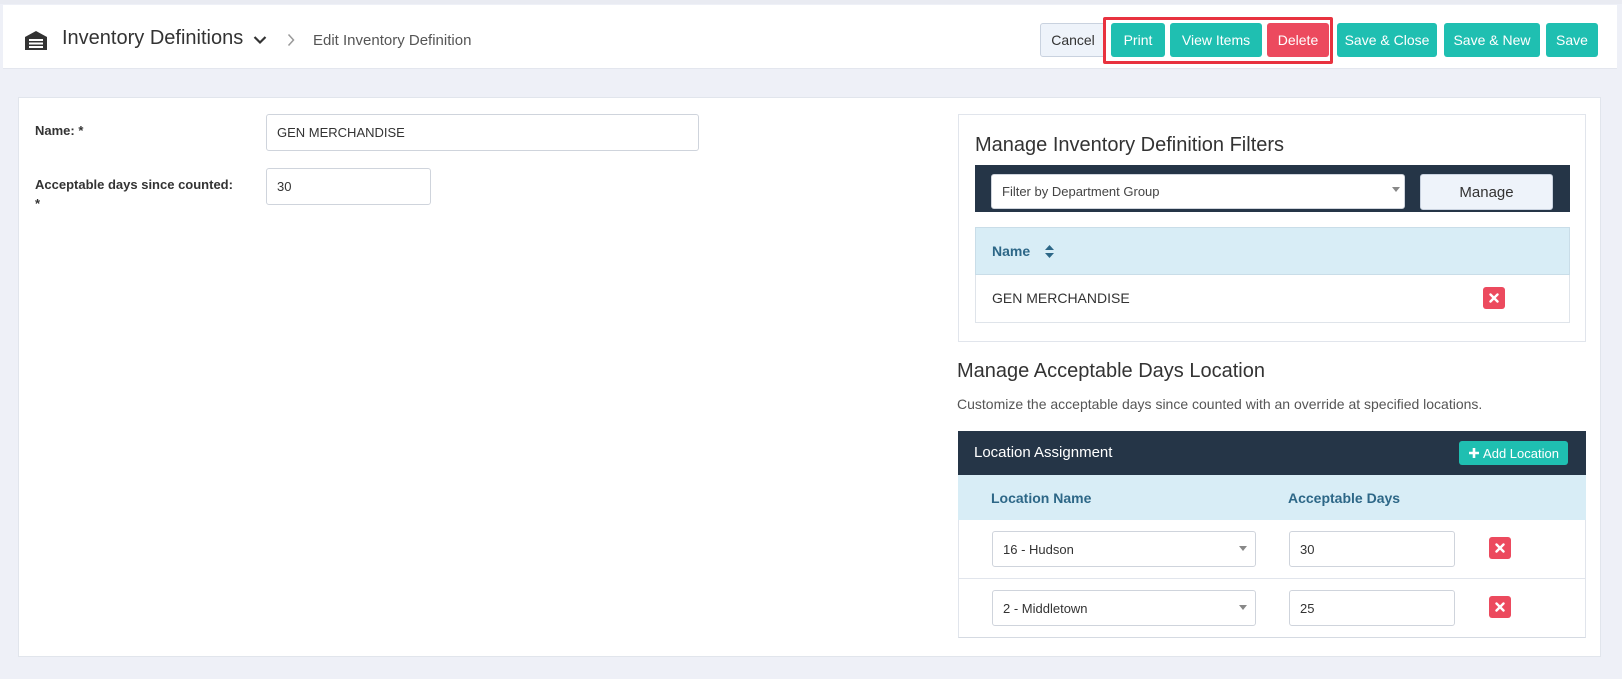 The width and height of the screenshot is (1622, 679). I want to click on name-input: GEN MERCHANDISE, so click(482, 132).